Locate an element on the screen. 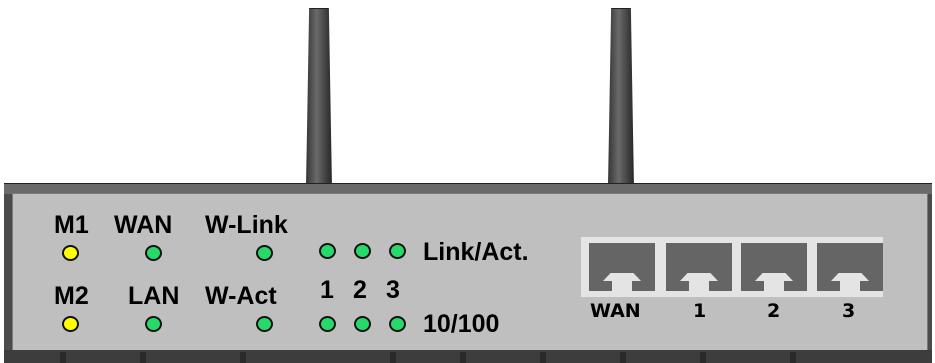 This screenshot has width=935, height=363. antenna-right is located at coordinates (621, 99).